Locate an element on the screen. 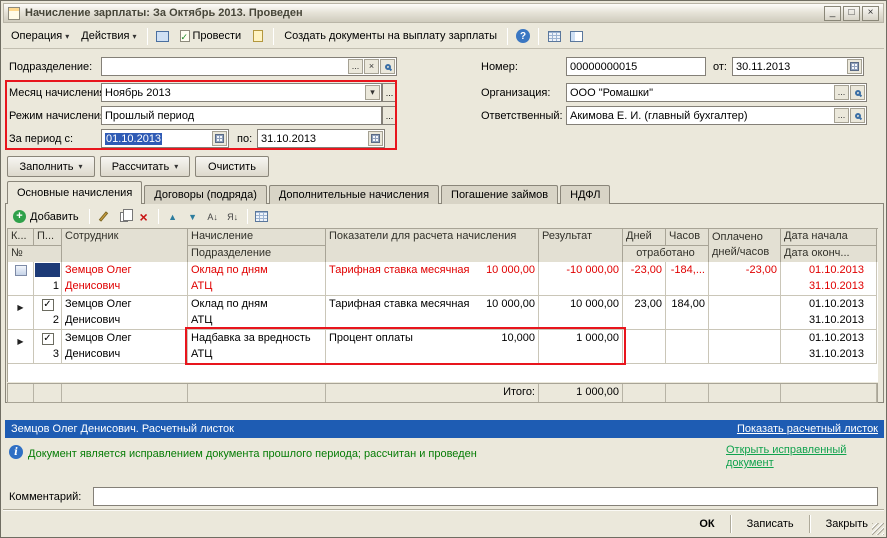 This screenshot has width=887, height=538. sort-desc-button: Я↓ is located at coordinates (233, 217).